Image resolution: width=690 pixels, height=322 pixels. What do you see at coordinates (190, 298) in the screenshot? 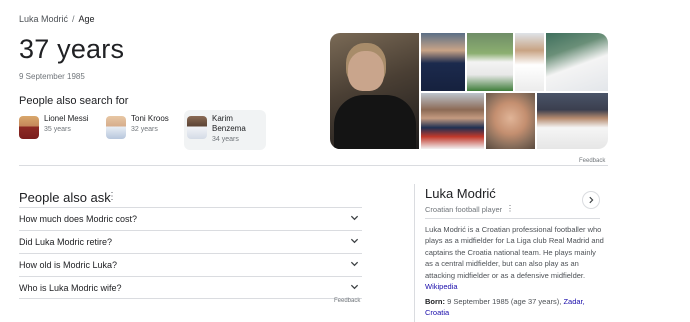
I see `paa-bottom-divider` at bounding box center [190, 298].